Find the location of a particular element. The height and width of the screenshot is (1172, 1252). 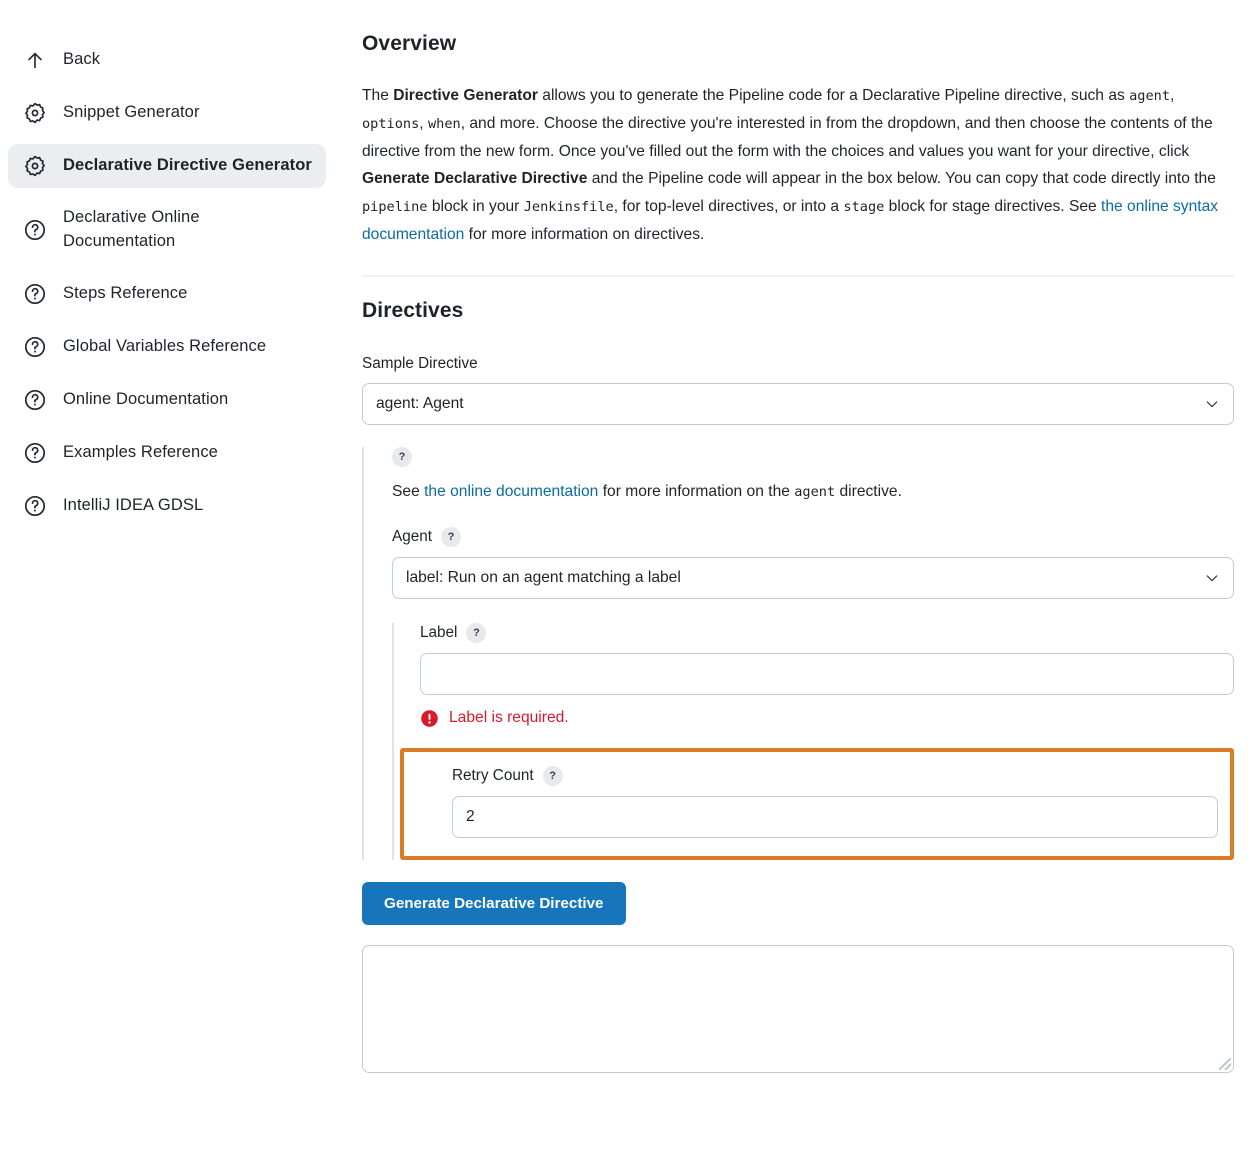

sidebar-item-label: Back is located at coordinates (82, 59).